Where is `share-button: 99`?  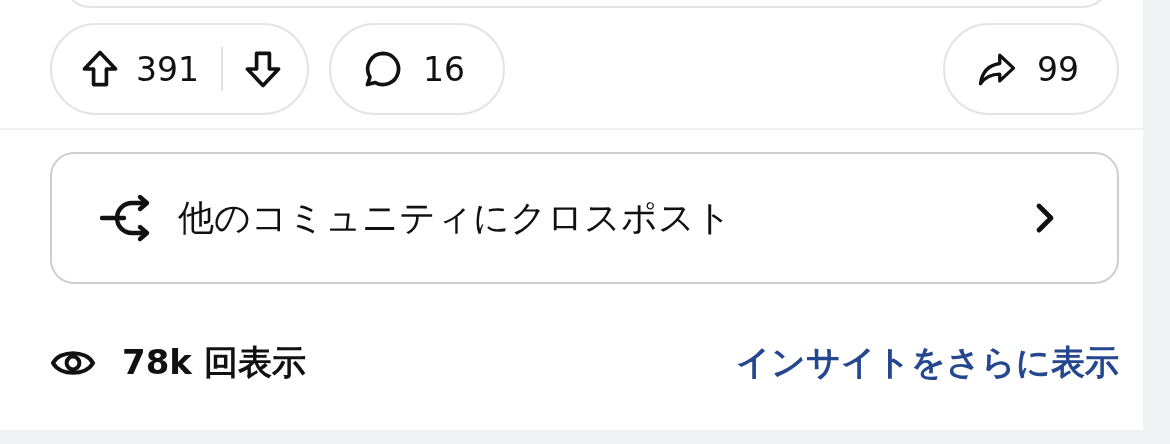 share-button: 99 is located at coordinates (1031, 69).